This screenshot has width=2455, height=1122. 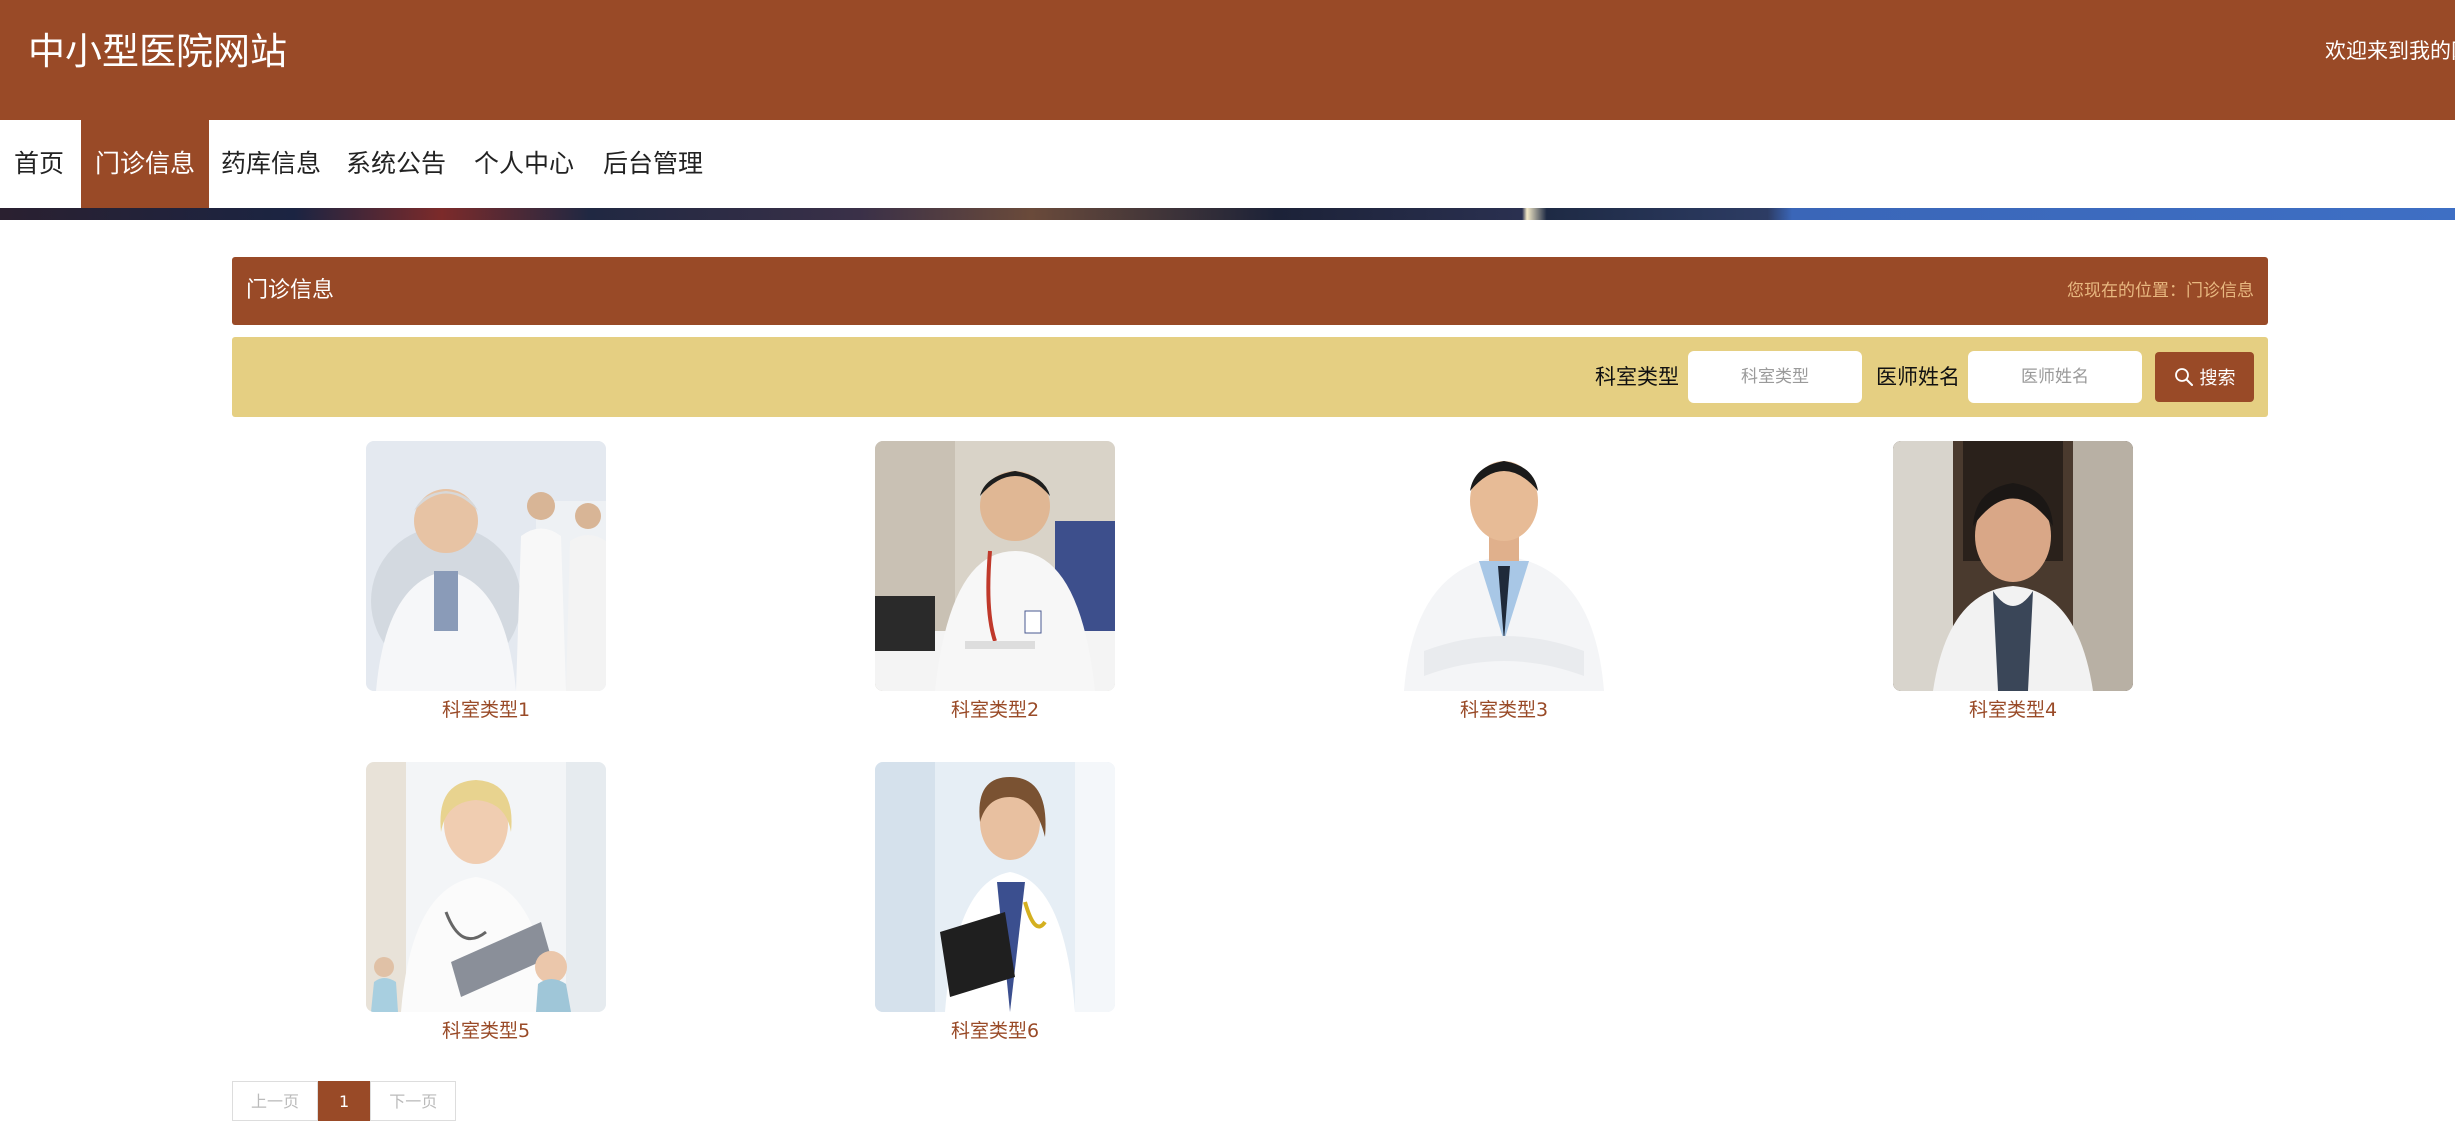 I want to click on doctor-card: 科室类型1, so click(x=486, y=586).